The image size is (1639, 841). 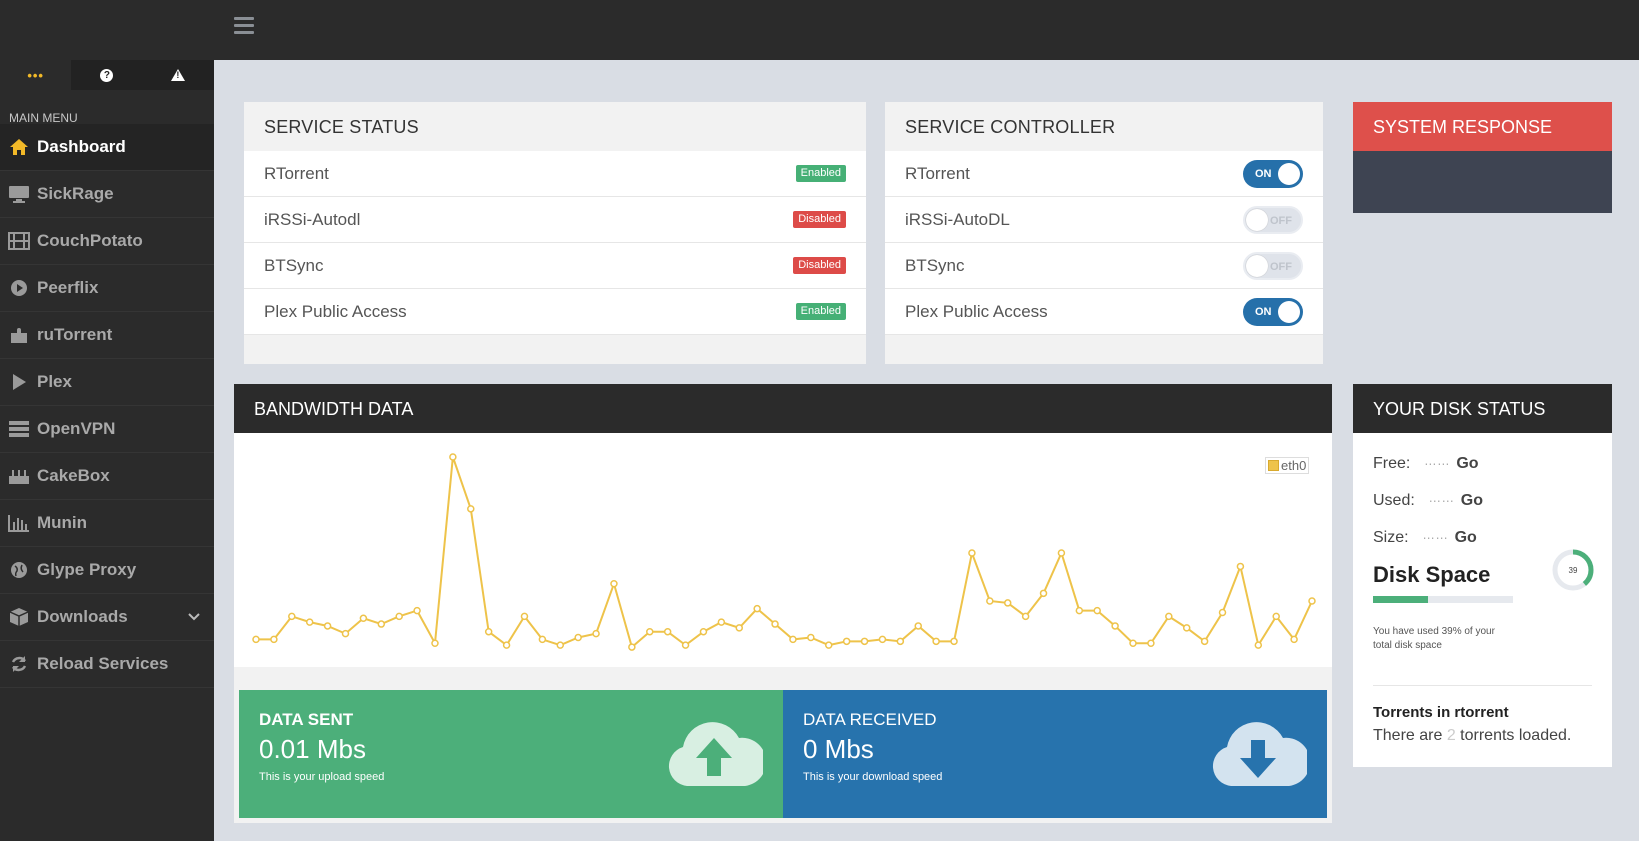 I want to click on sidebar-item-glype-proxy: Glype Proxy, so click(x=107, y=570).